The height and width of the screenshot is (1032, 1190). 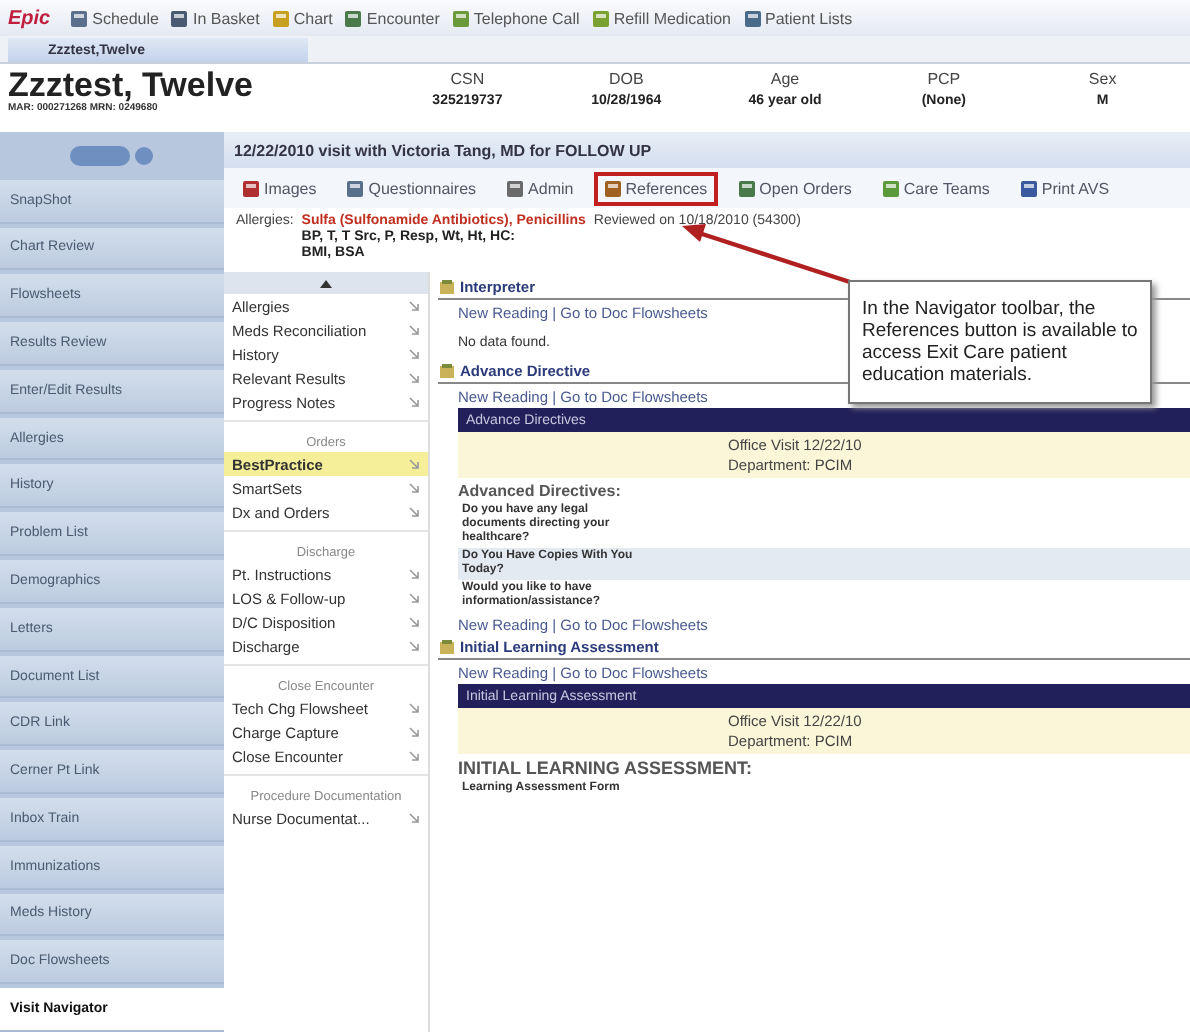 What do you see at coordinates (661, 18) in the screenshot?
I see `toolbar-button: Refill Medication` at bounding box center [661, 18].